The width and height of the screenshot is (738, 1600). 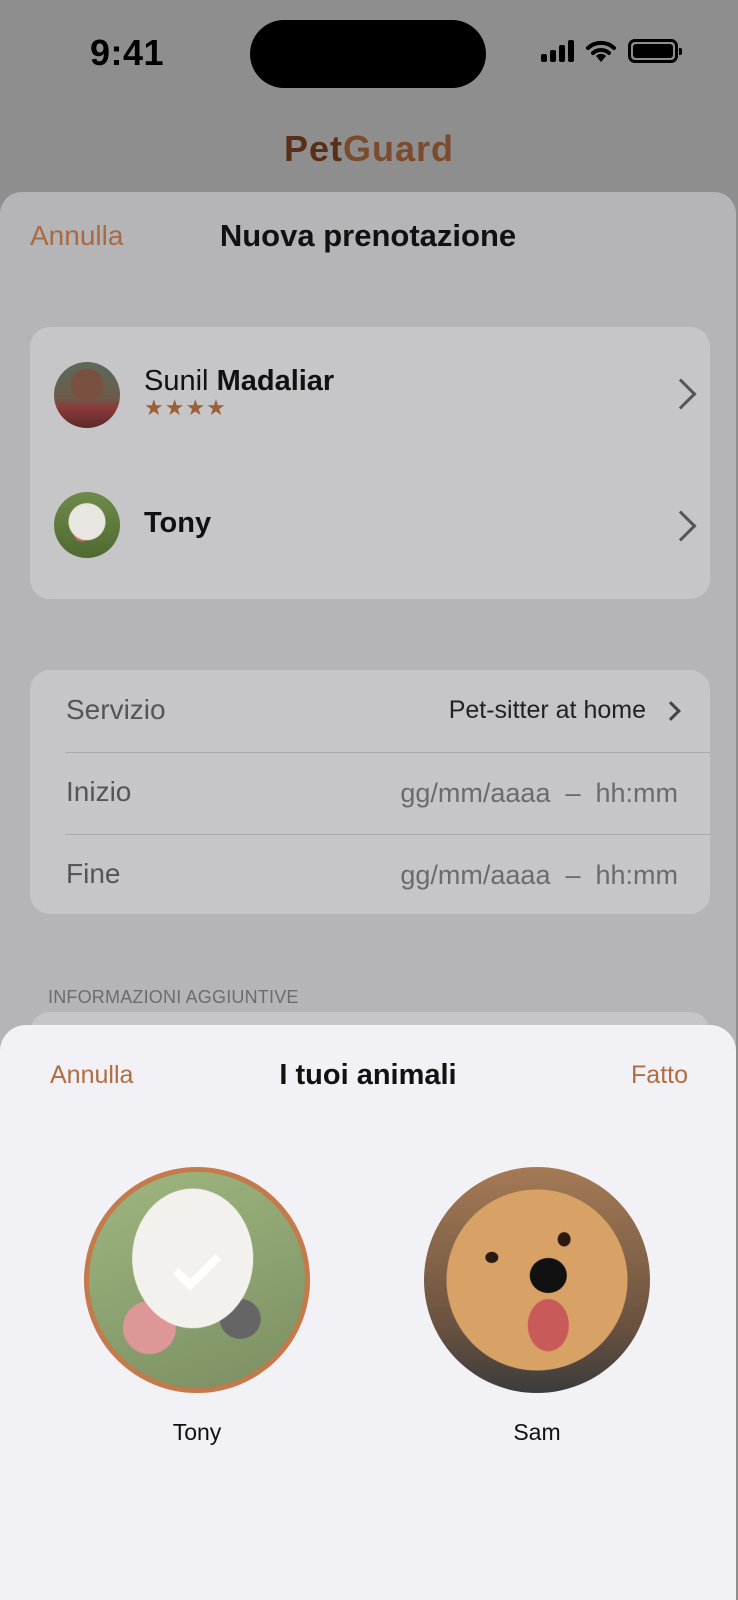 What do you see at coordinates (197, 1267) in the screenshot?
I see `checkmark-icon` at bounding box center [197, 1267].